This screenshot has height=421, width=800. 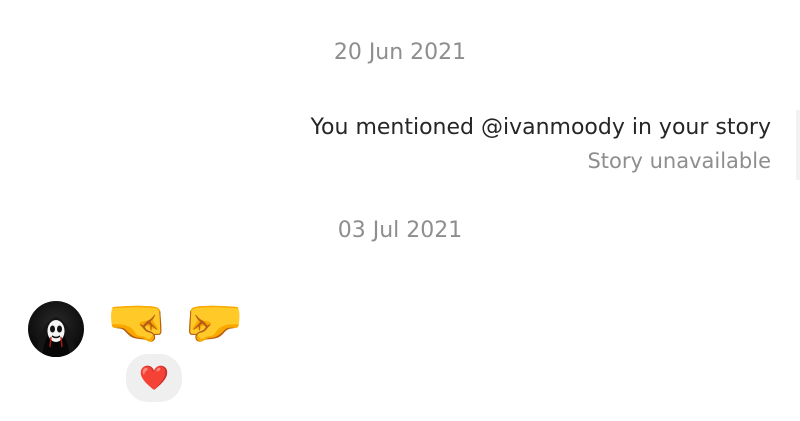 What do you see at coordinates (400, 230) in the screenshot?
I see `date-separator: 03 Jul 2021` at bounding box center [400, 230].